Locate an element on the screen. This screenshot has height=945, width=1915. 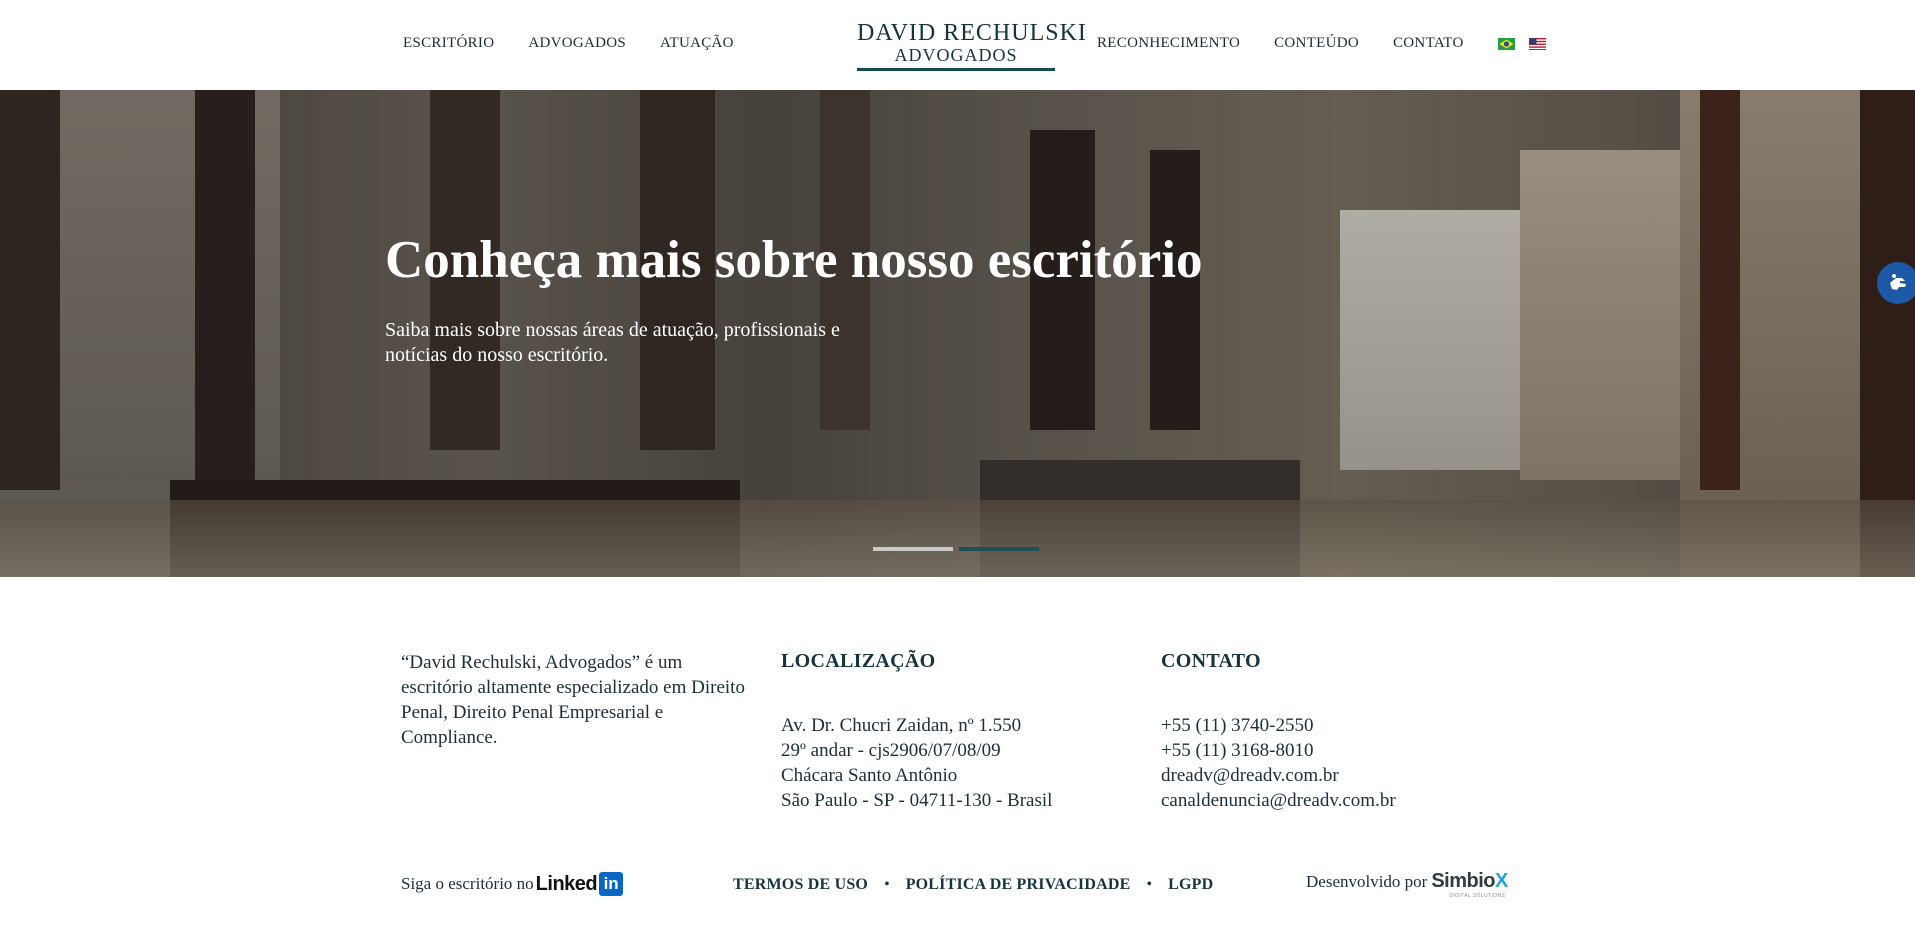
simbiox-wordmark: Simbio is located at coordinates (1463, 881).